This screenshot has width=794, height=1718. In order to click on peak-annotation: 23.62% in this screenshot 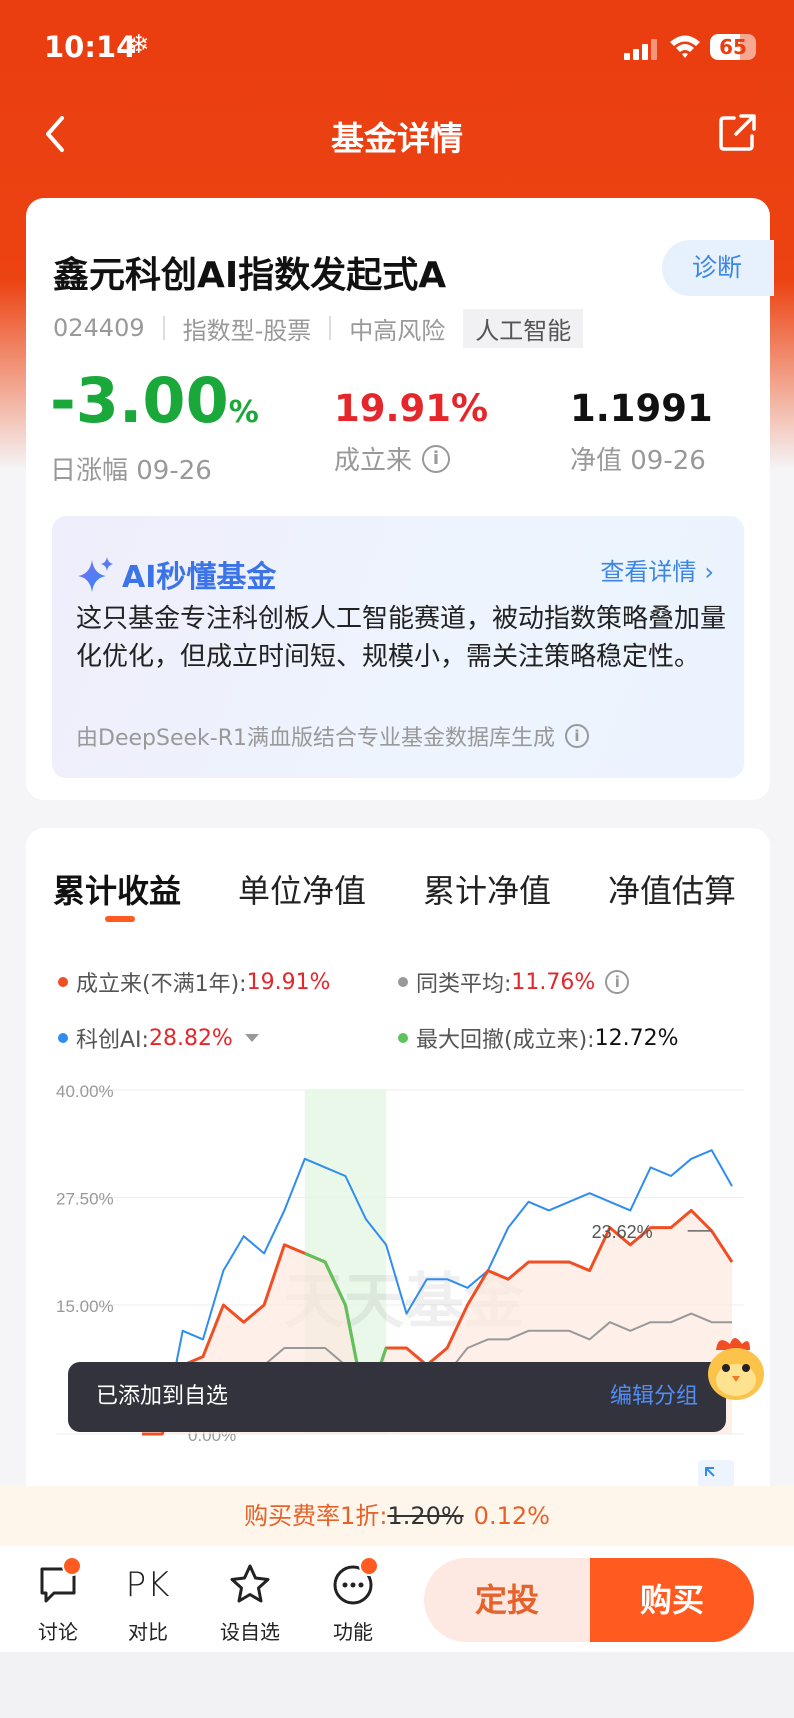, I will do `click(622, 1232)`.